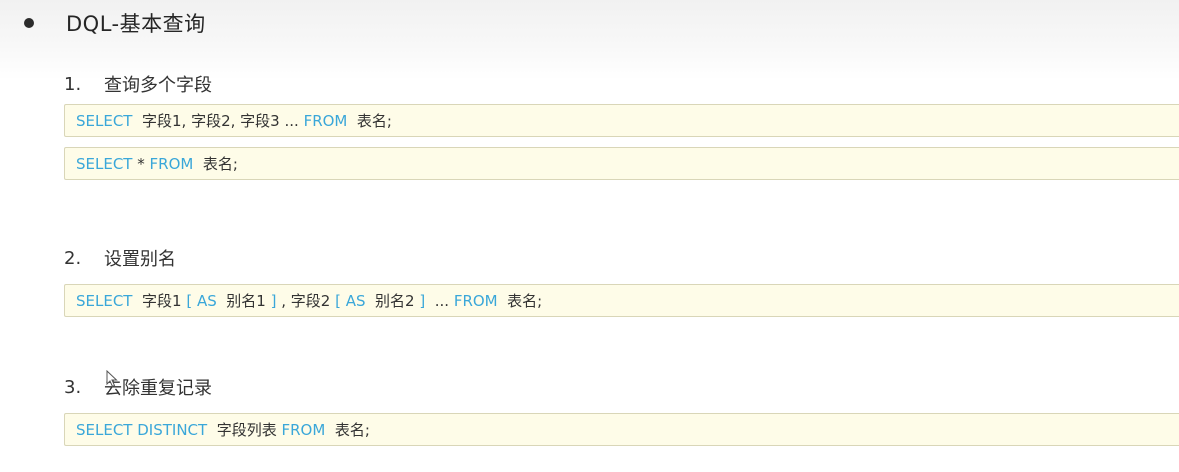 The width and height of the screenshot is (1179, 472). I want to click on section-number: 1., so click(73, 84).